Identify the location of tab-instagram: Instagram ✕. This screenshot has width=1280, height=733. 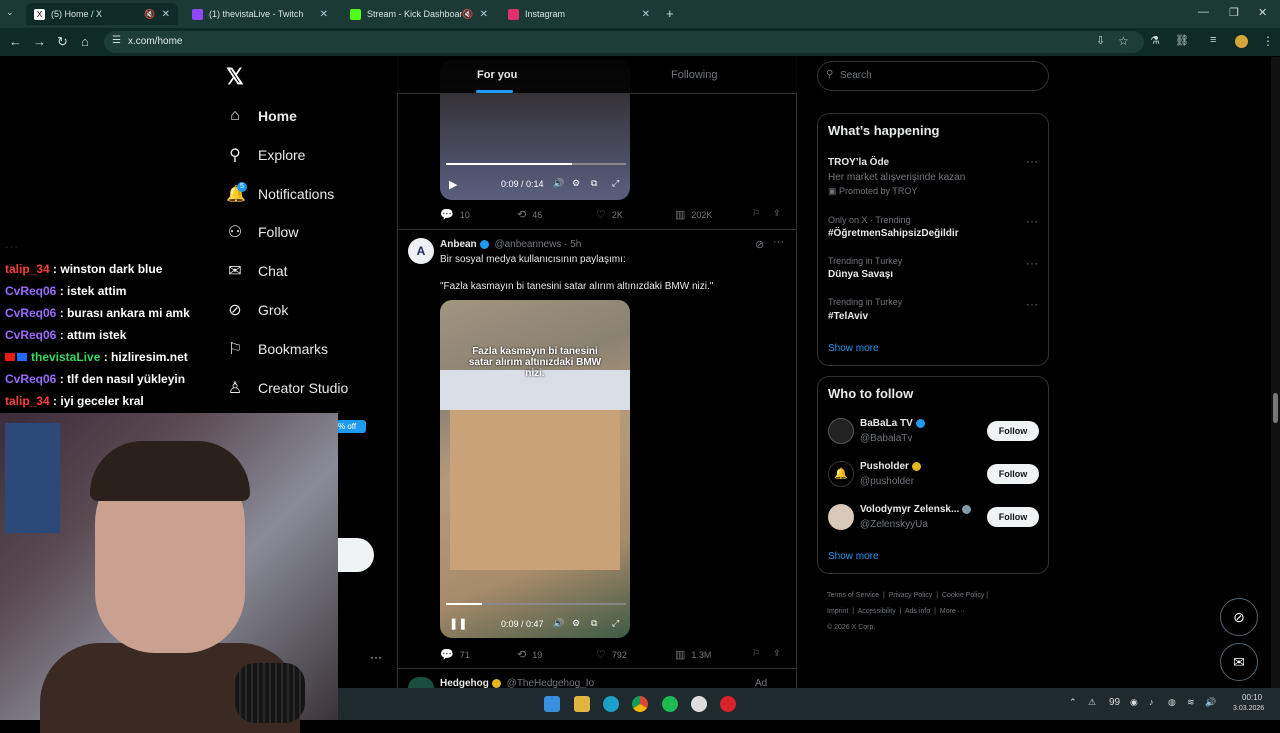
(579, 14).